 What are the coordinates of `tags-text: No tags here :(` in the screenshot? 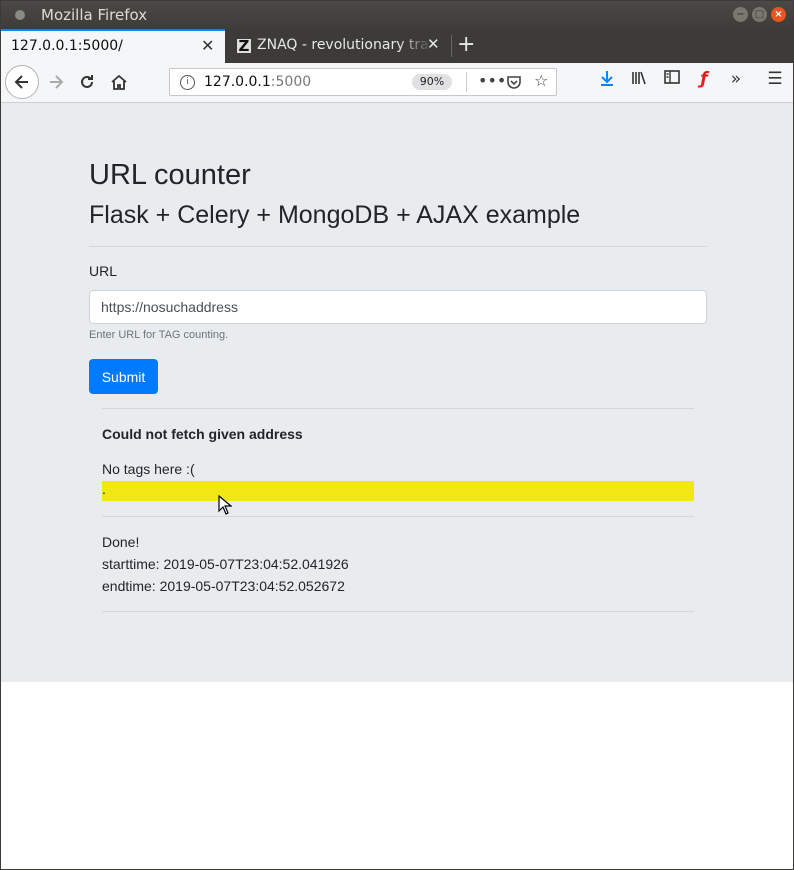 It's located at (148, 469).